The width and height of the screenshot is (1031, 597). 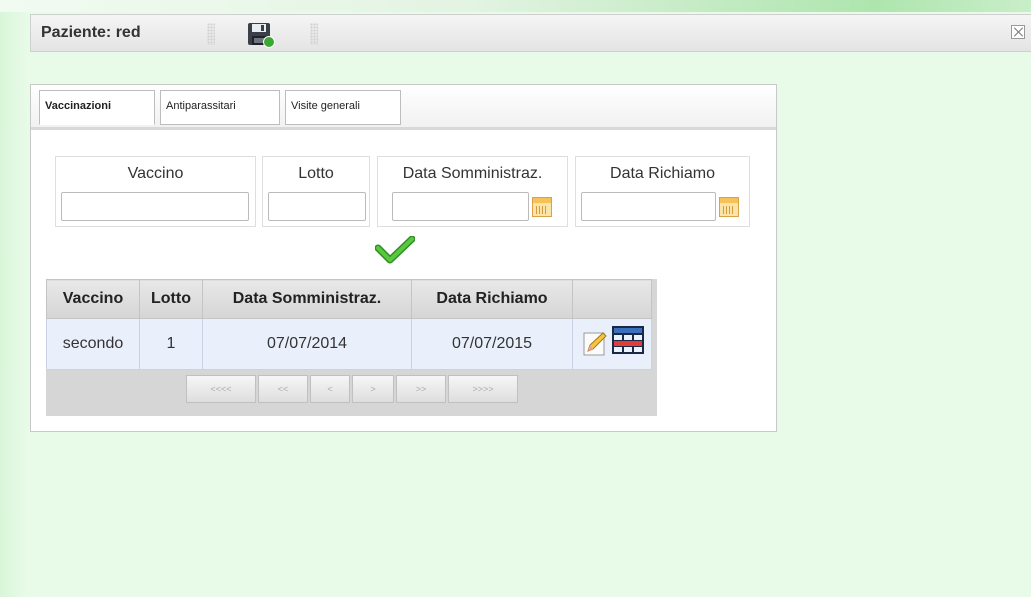 I want to click on tab-visite-generali: Visite generali, so click(x=343, y=107).